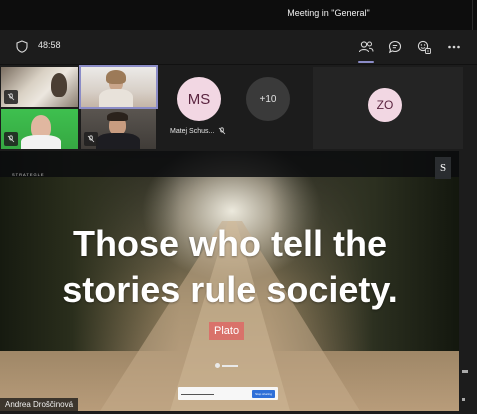 This screenshot has width=477, height=414. Describe the element at coordinates (217, 365) in the screenshot. I see `footer-logo-icon` at that location.